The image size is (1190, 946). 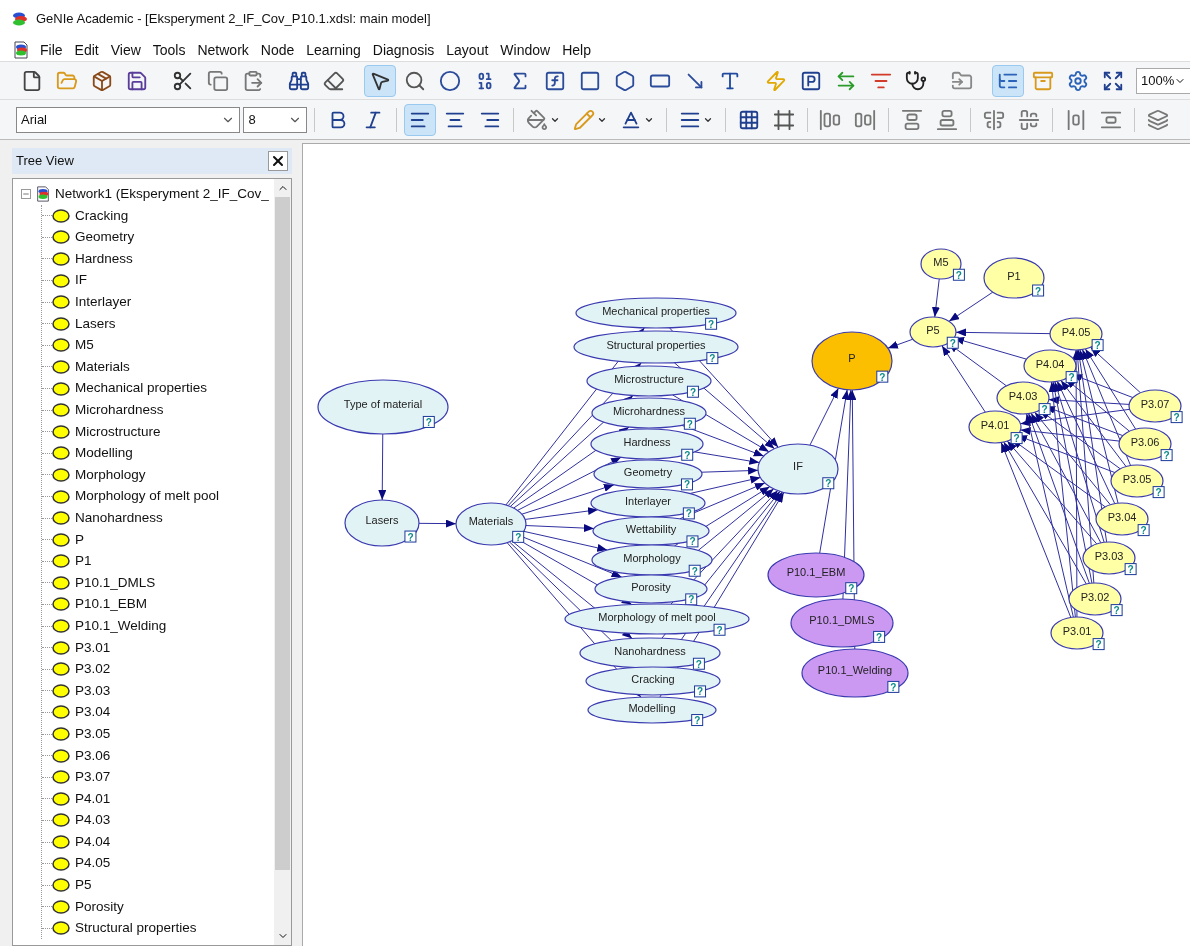 I want to click on menu-item: Tools, so click(x=169, y=49).